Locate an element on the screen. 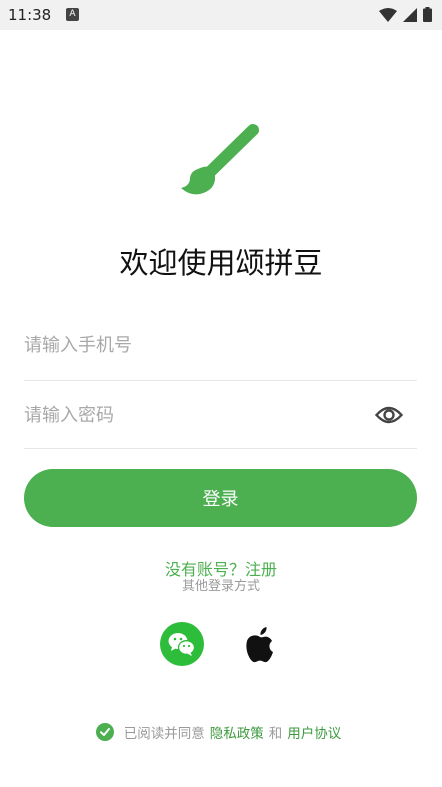 The image size is (442, 787). status-icons is located at coordinates (405, 14).